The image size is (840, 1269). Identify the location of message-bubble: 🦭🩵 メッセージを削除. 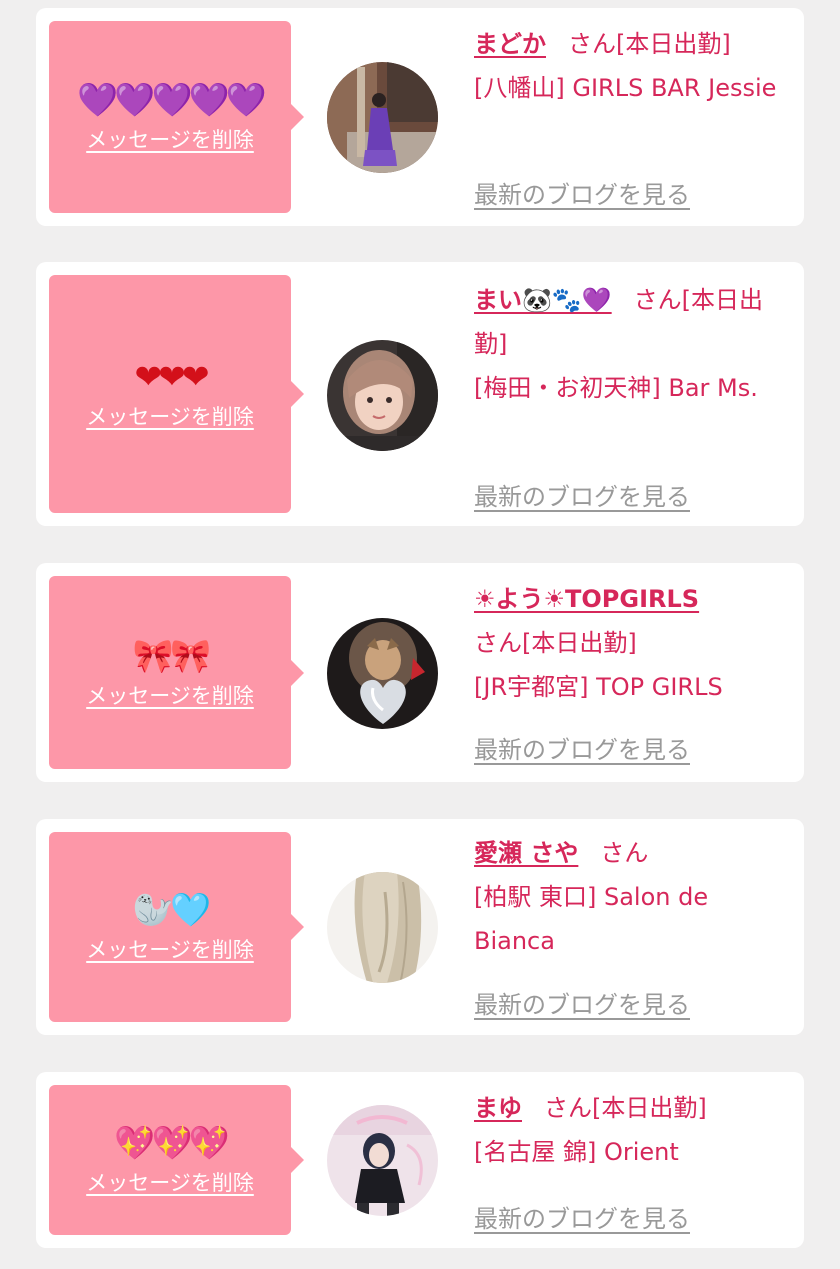
(176, 927).